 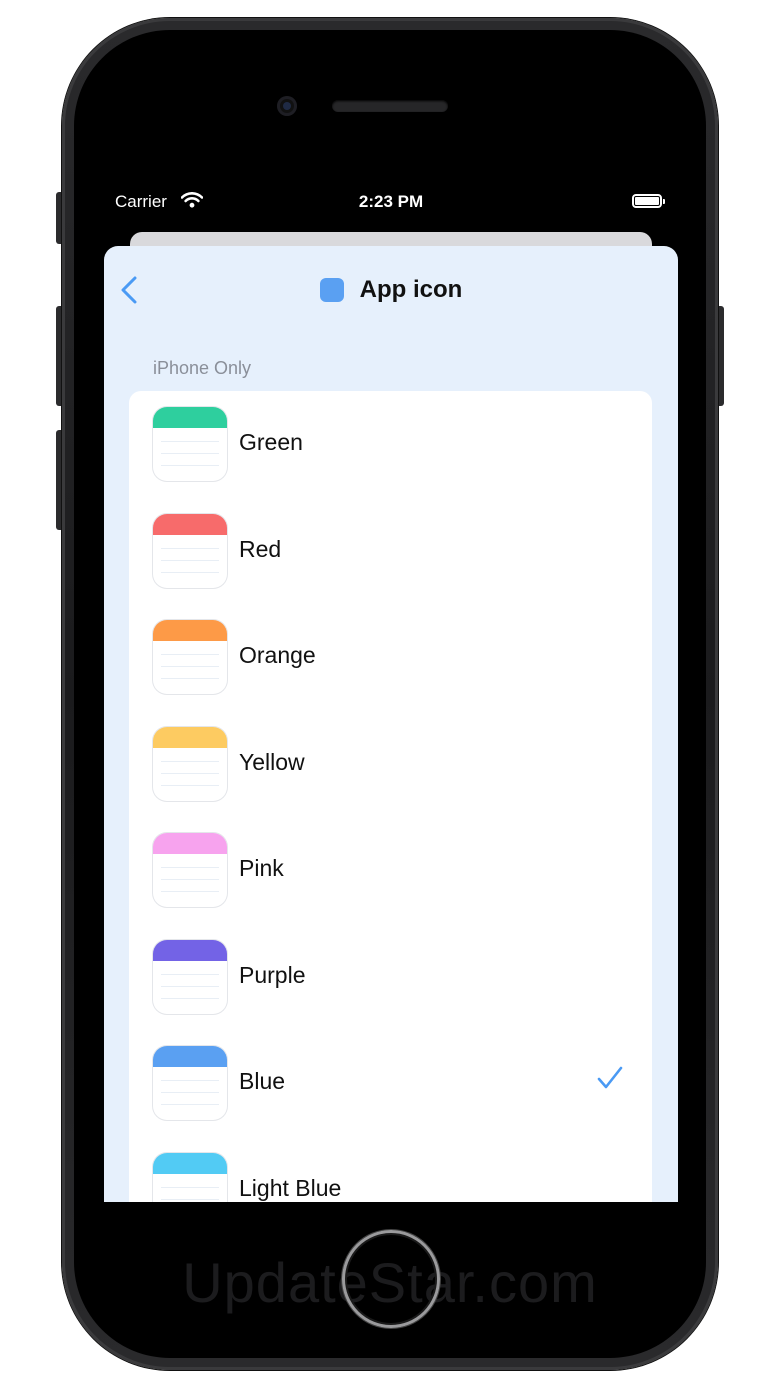 I want to click on list-item: Orange, so click(x=390, y=657).